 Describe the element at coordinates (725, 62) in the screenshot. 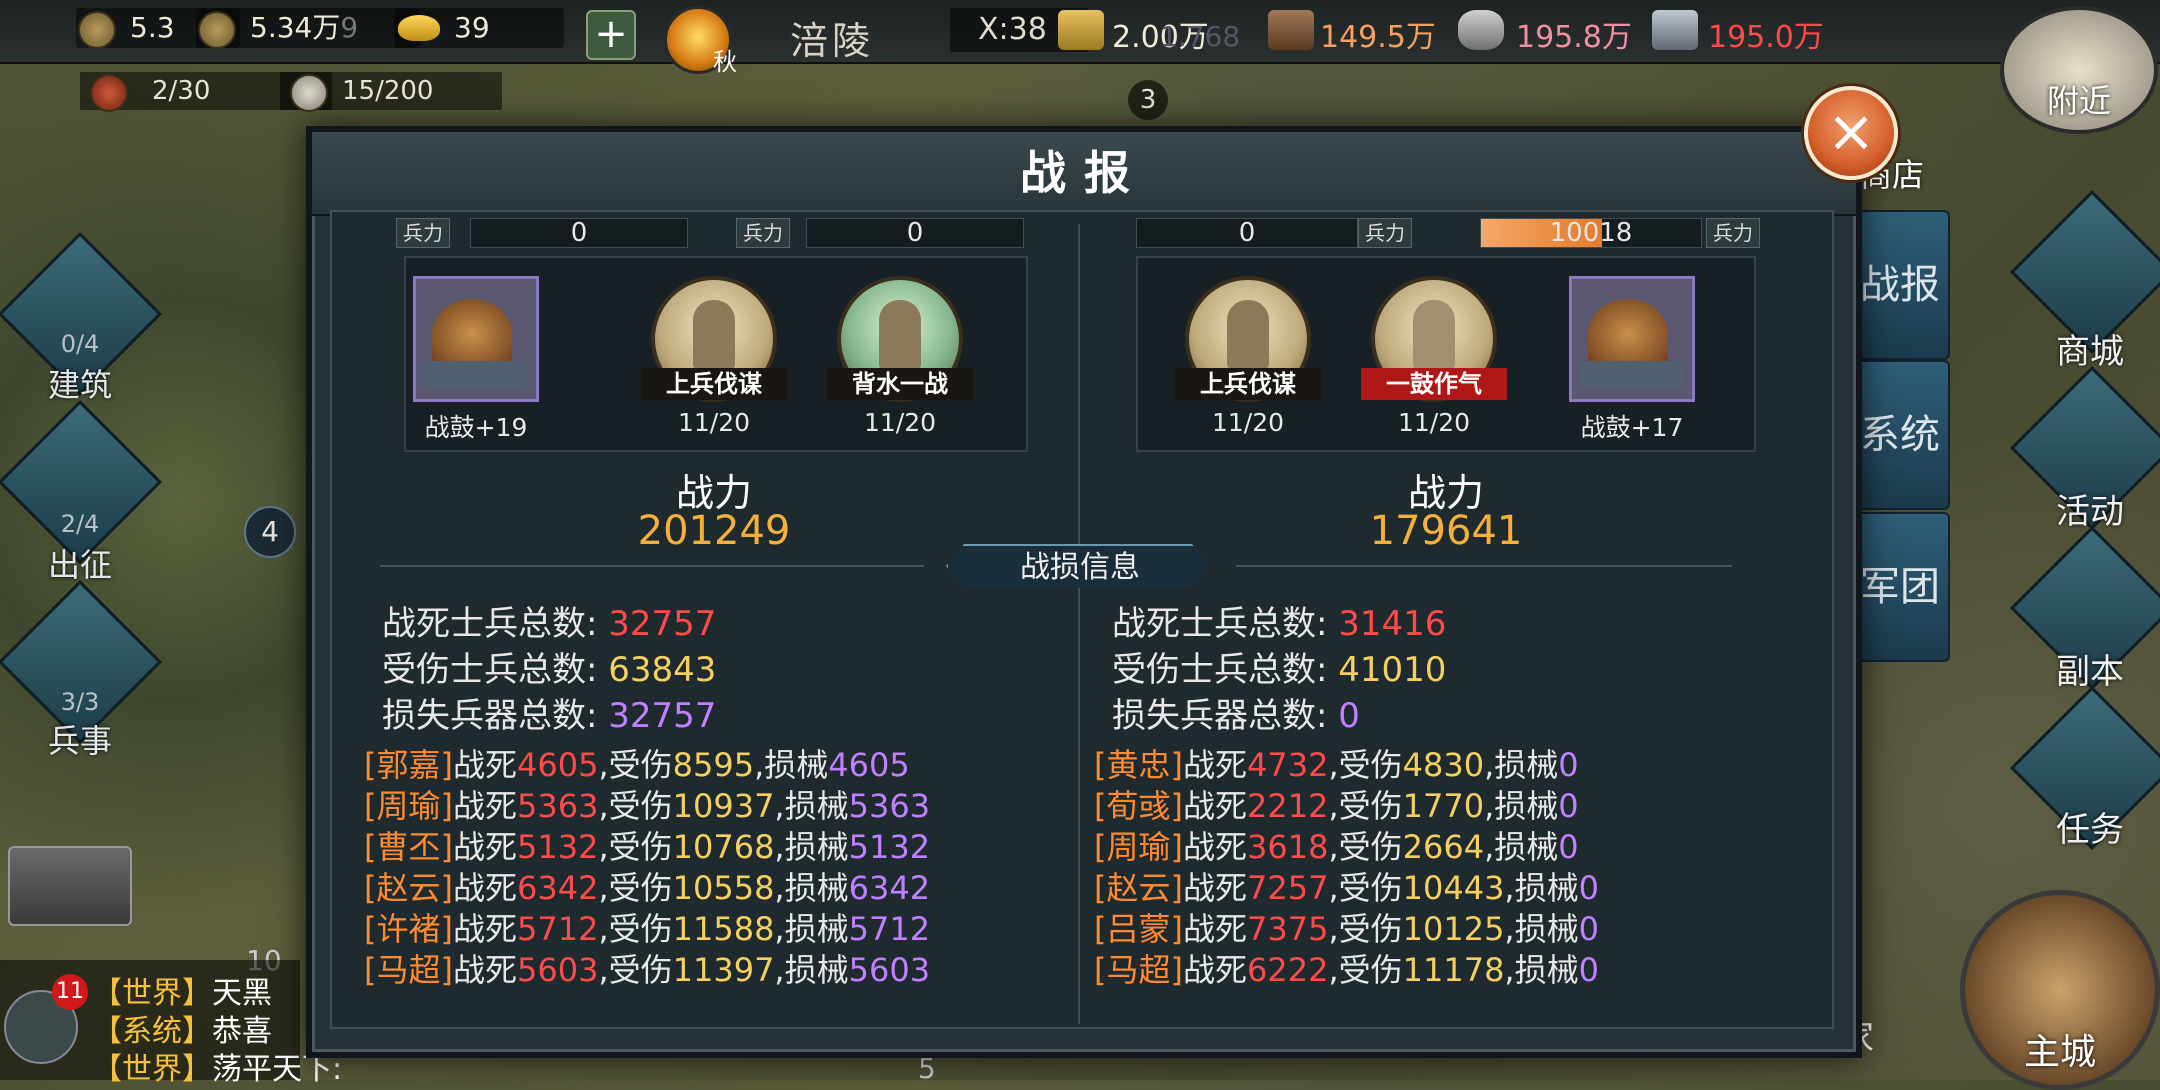

I see `season-label: 秋` at that location.